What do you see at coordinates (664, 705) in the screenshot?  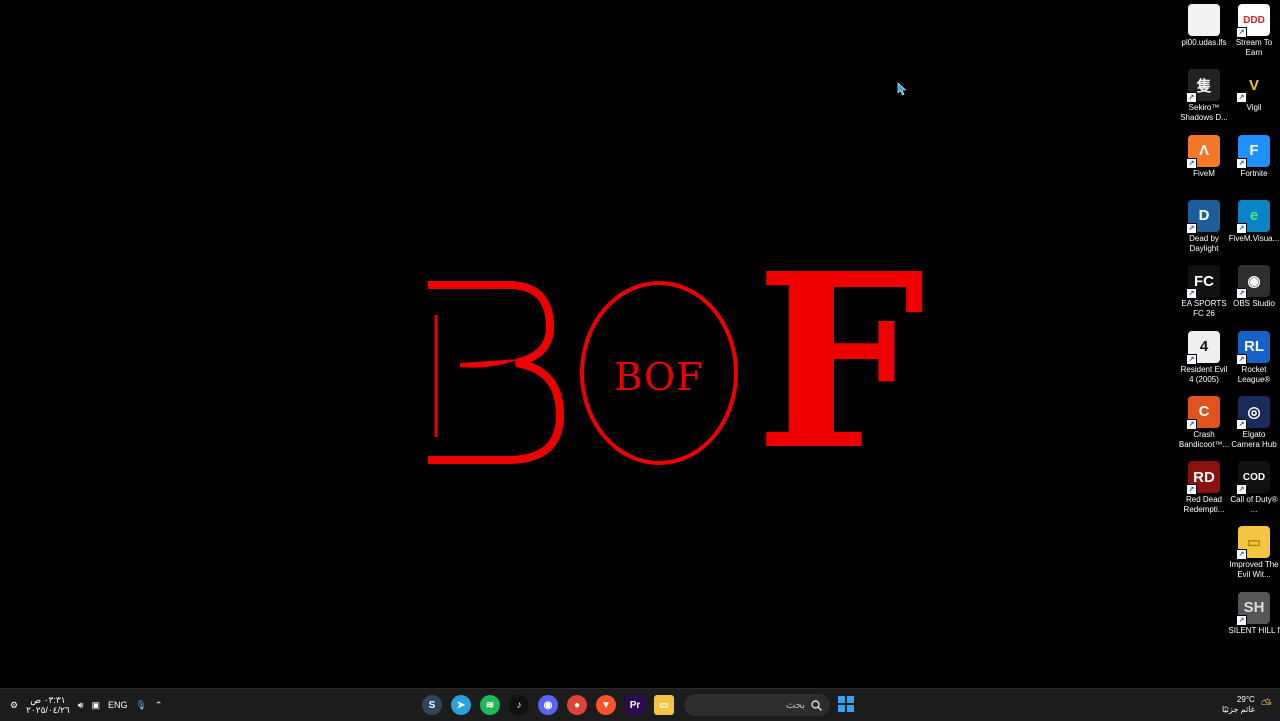 I see `file-explorer-icon: ▭` at bounding box center [664, 705].